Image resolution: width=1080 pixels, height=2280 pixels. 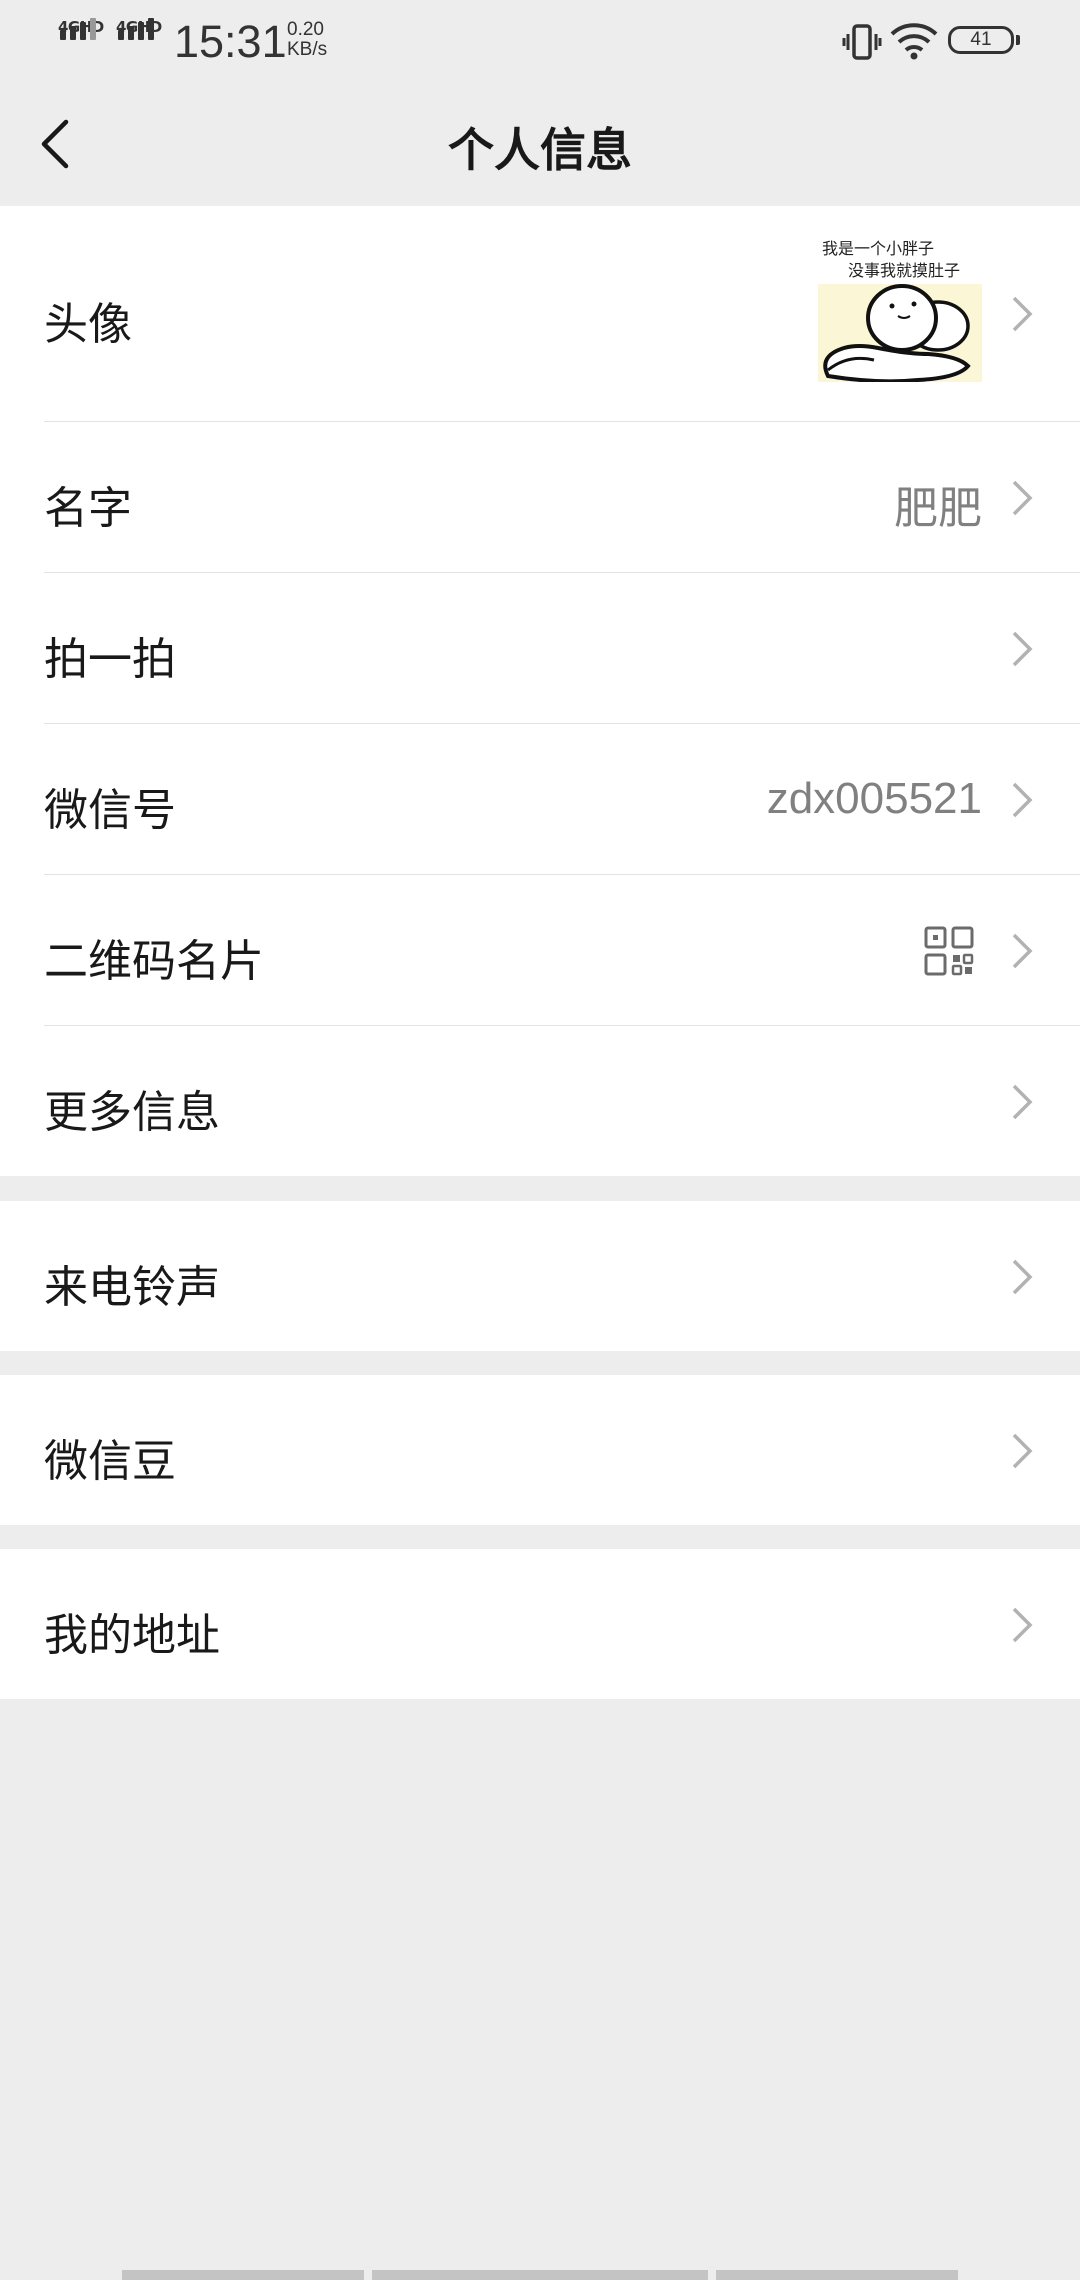 I want to click on qr-code-icon, so click(x=949, y=951).